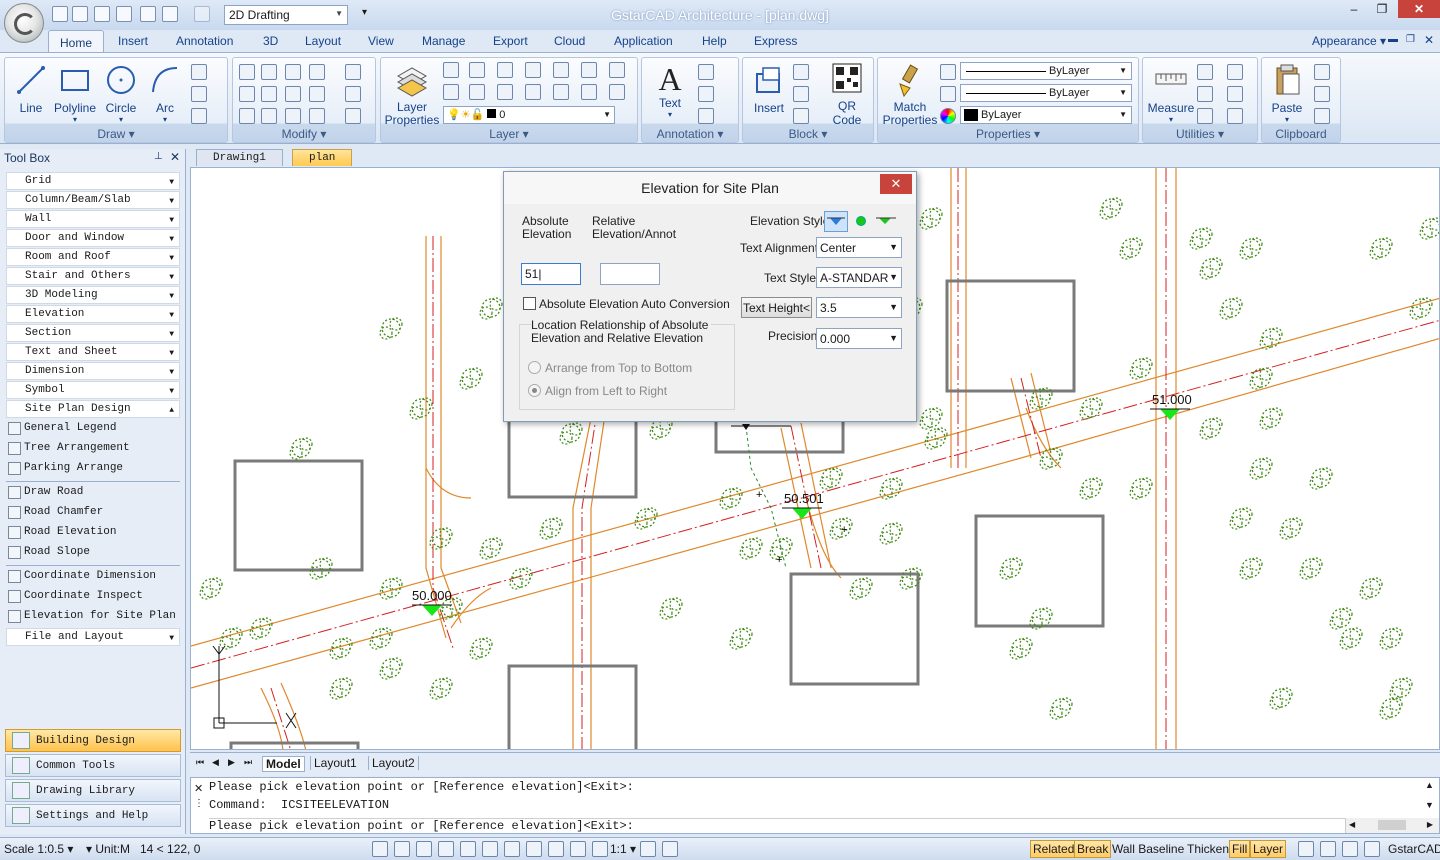 The image size is (1440, 860). I want to click on snap-grid-icon, so click(380, 849).